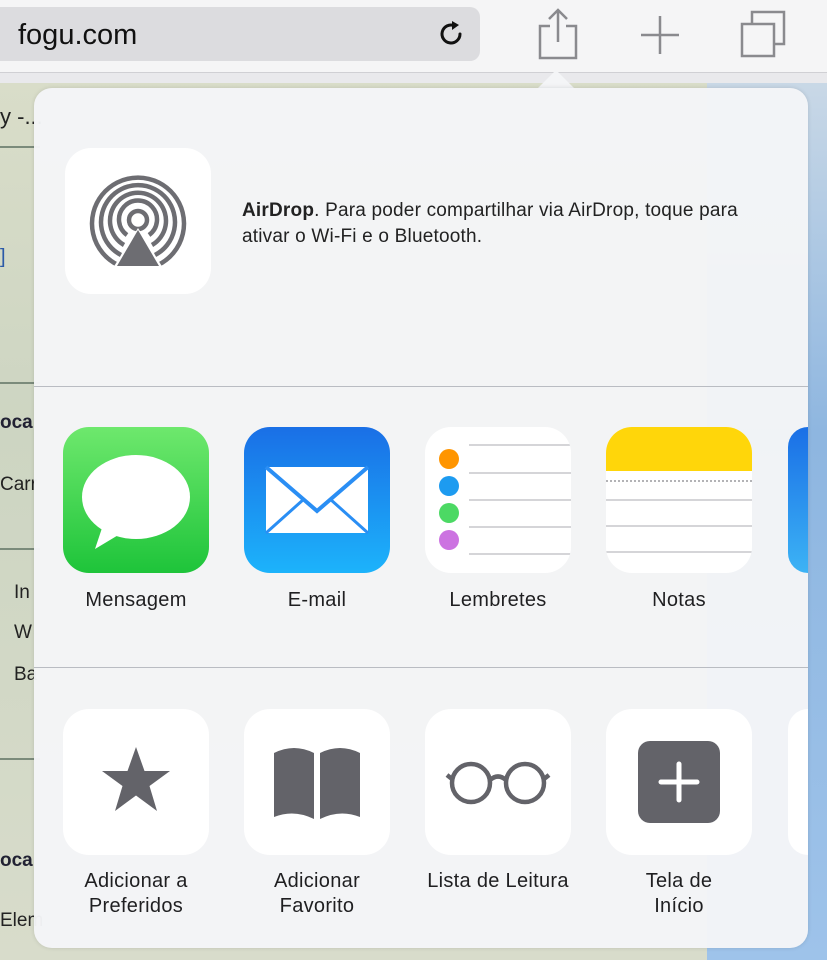 The image size is (827, 960). Describe the element at coordinates (136, 881) in the screenshot. I see `action-label-line: Adicionar a` at that location.